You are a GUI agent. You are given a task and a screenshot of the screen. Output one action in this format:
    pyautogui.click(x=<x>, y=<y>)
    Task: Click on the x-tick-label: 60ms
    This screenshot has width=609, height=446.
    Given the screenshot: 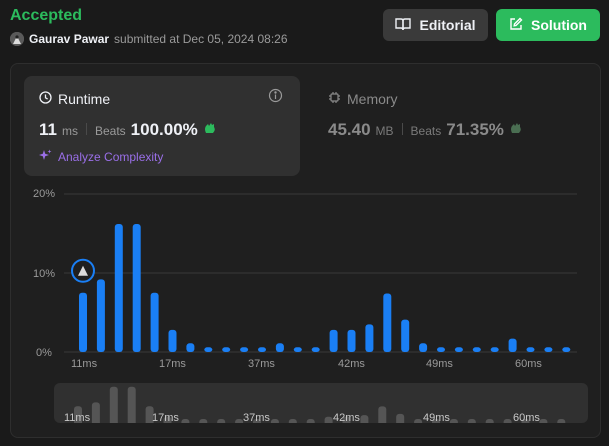 What is the action you would take?
    pyautogui.click(x=528, y=364)
    